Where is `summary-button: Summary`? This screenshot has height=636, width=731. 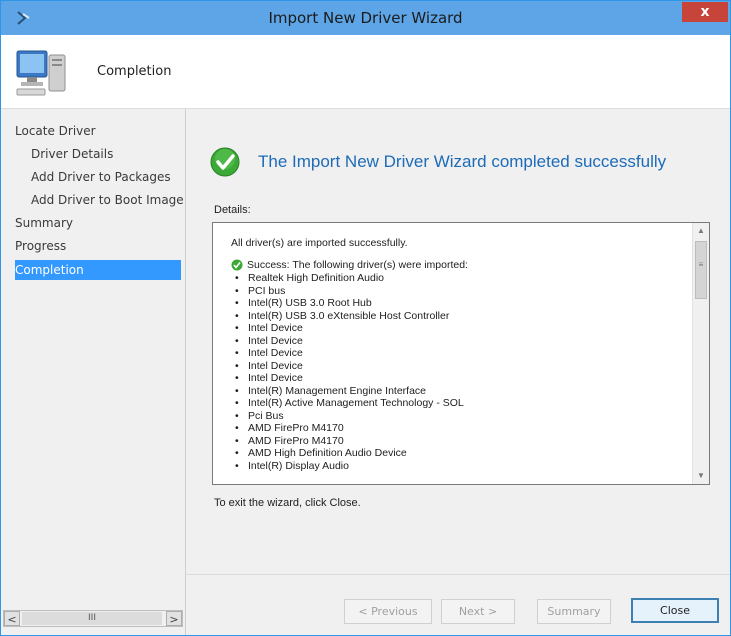 summary-button: Summary is located at coordinates (574, 611).